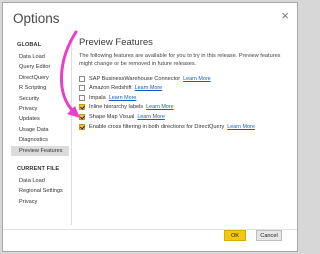 Image resolution: width=320 pixels, height=254 pixels. Describe the element at coordinates (110, 88) in the screenshot. I see `feature-label: Amazon Redshift` at that location.